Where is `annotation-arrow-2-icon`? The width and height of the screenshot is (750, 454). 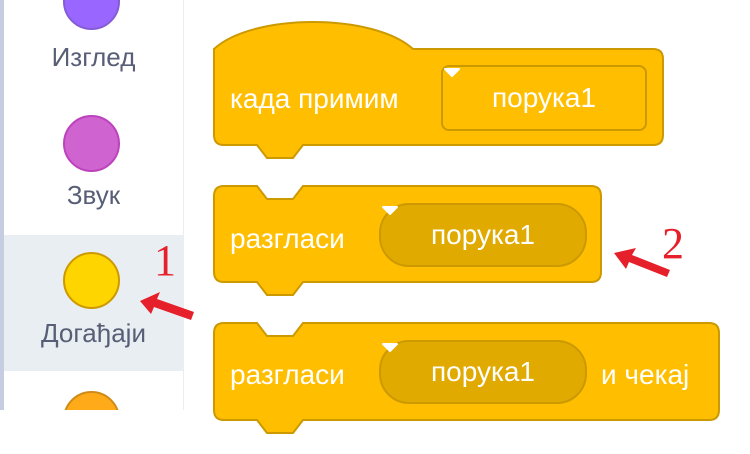
annotation-arrow-2-icon is located at coordinates (642, 262).